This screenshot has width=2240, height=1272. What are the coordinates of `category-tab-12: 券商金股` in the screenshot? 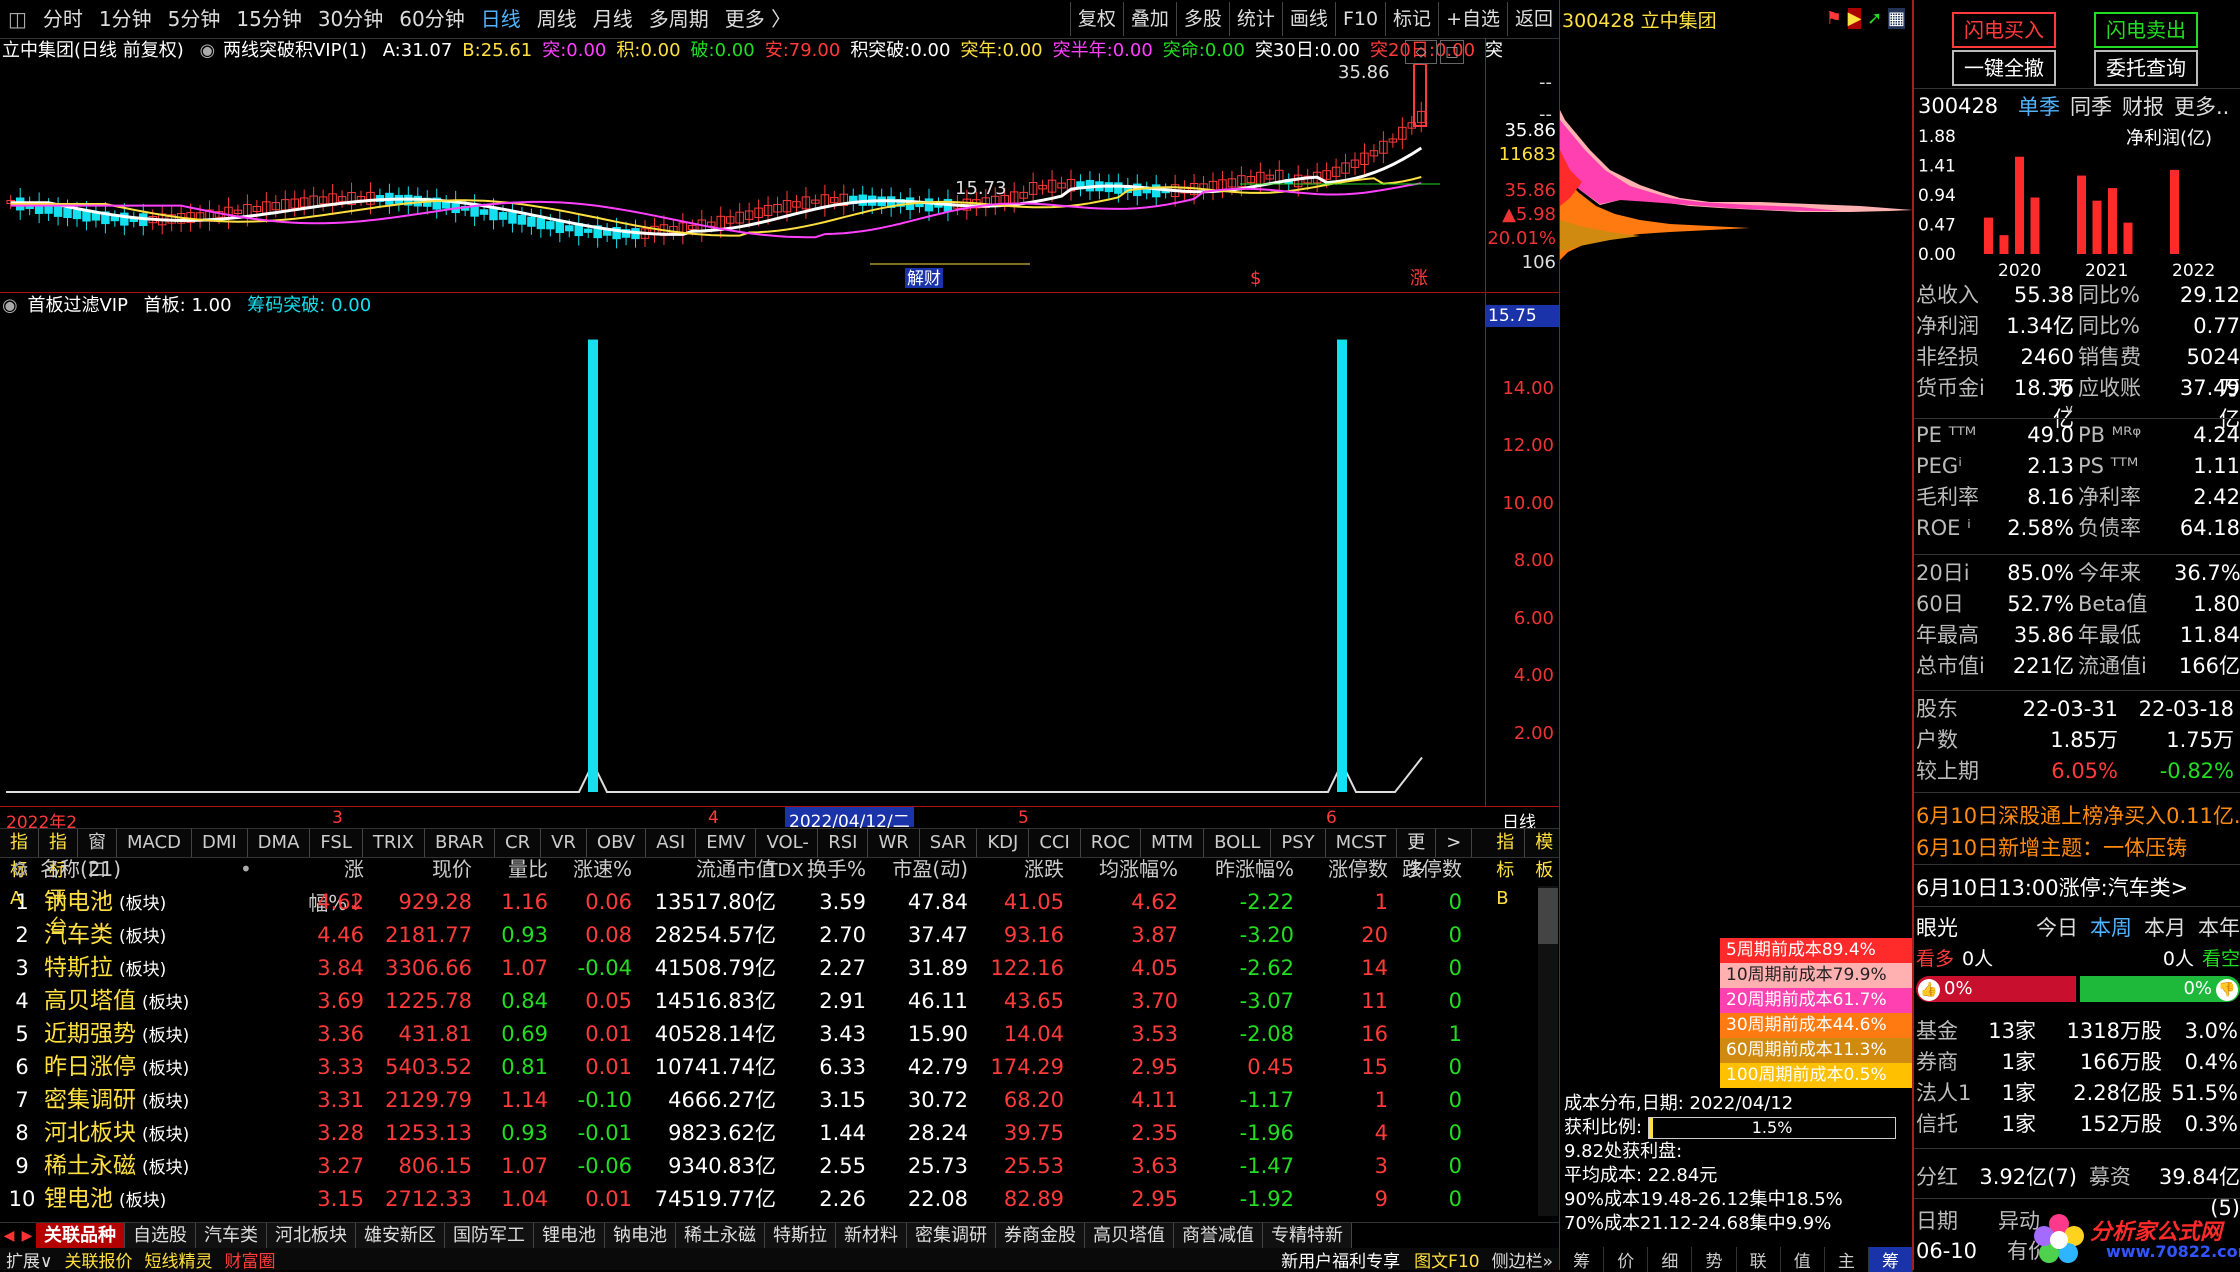 It's located at (1040, 1236).